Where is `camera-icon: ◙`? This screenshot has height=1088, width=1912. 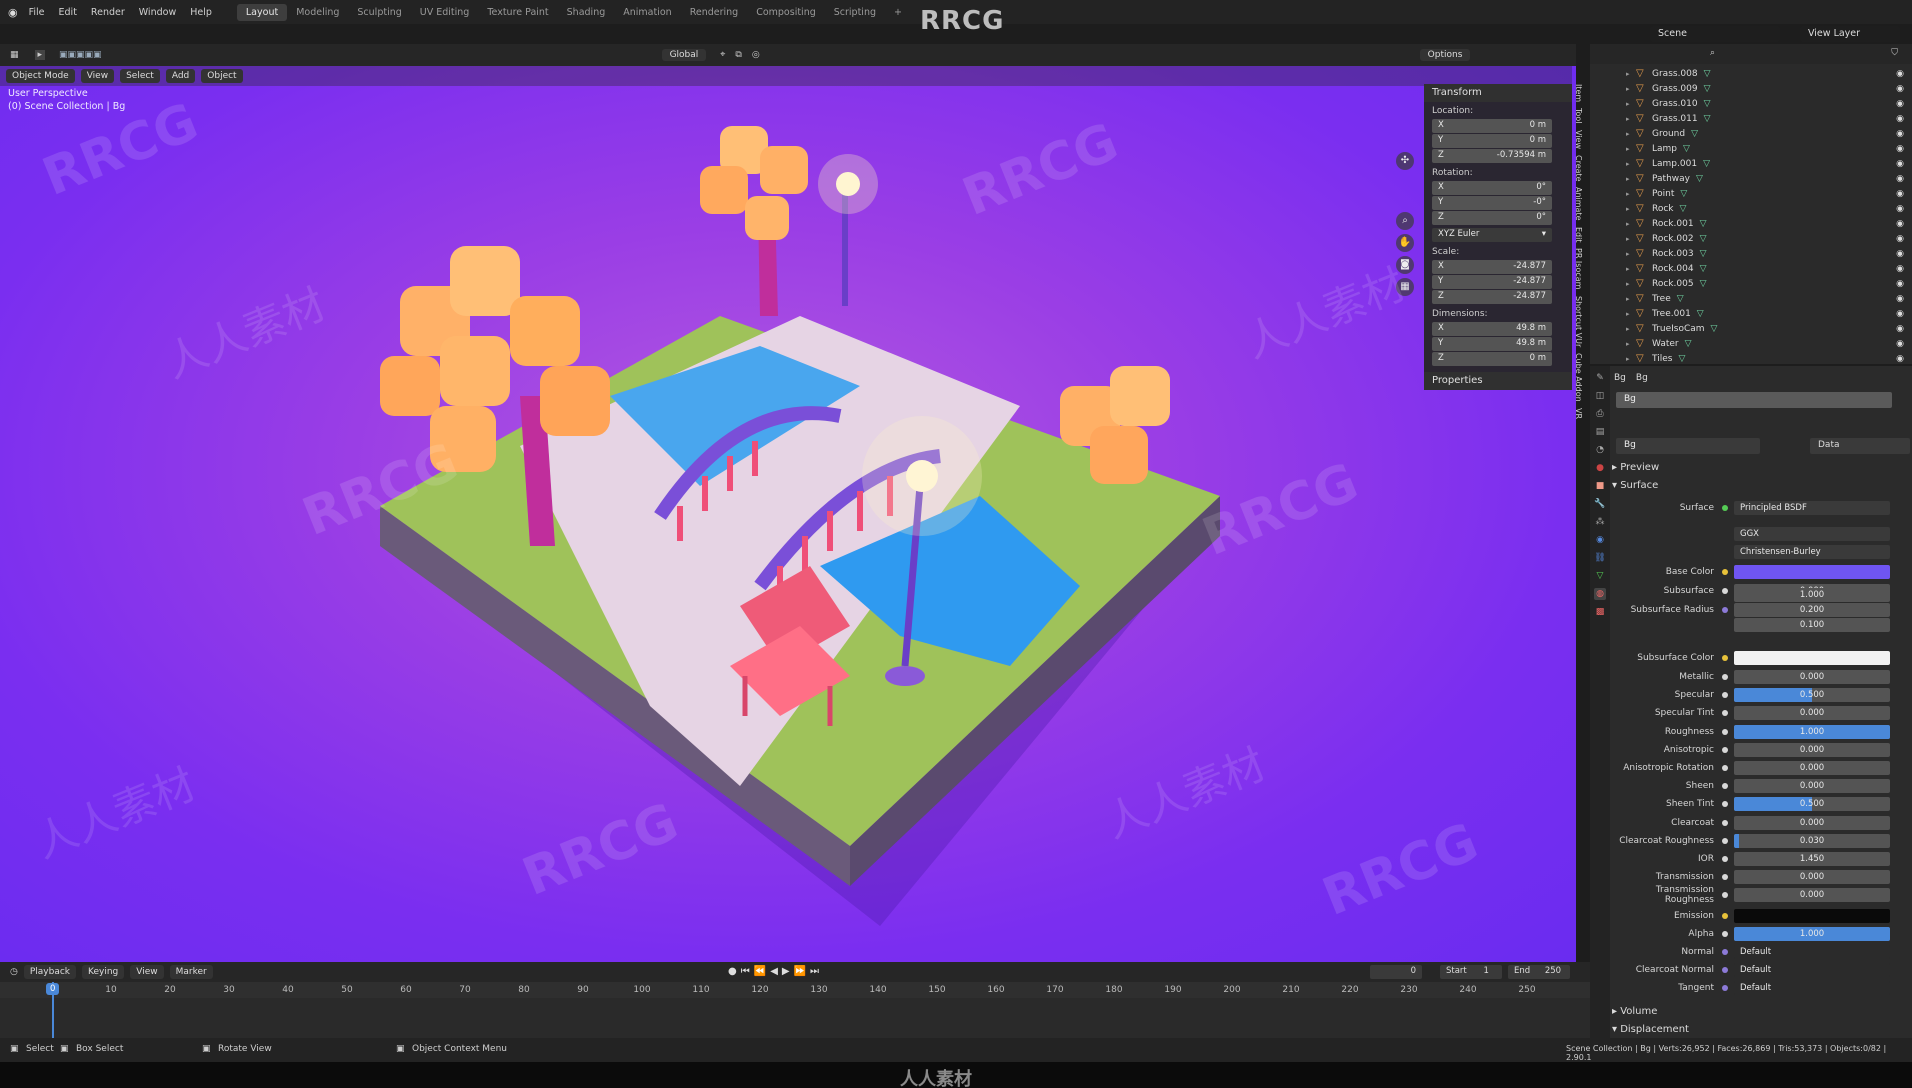 camera-icon: ◙ is located at coordinates (1405, 265).